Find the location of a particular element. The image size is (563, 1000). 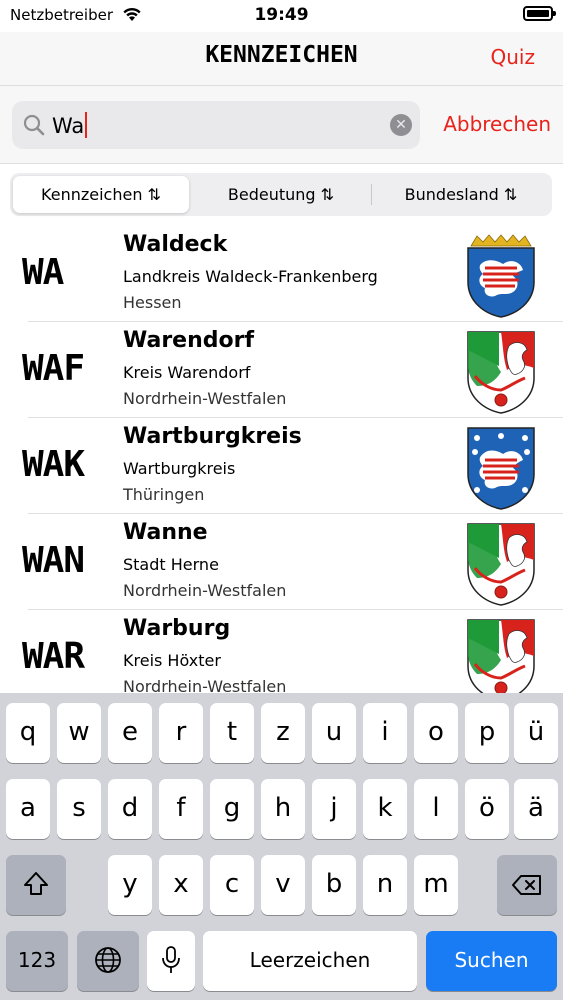

segment-kennzeichen: Kennzeichen ⇅ is located at coordinates (101, 194).